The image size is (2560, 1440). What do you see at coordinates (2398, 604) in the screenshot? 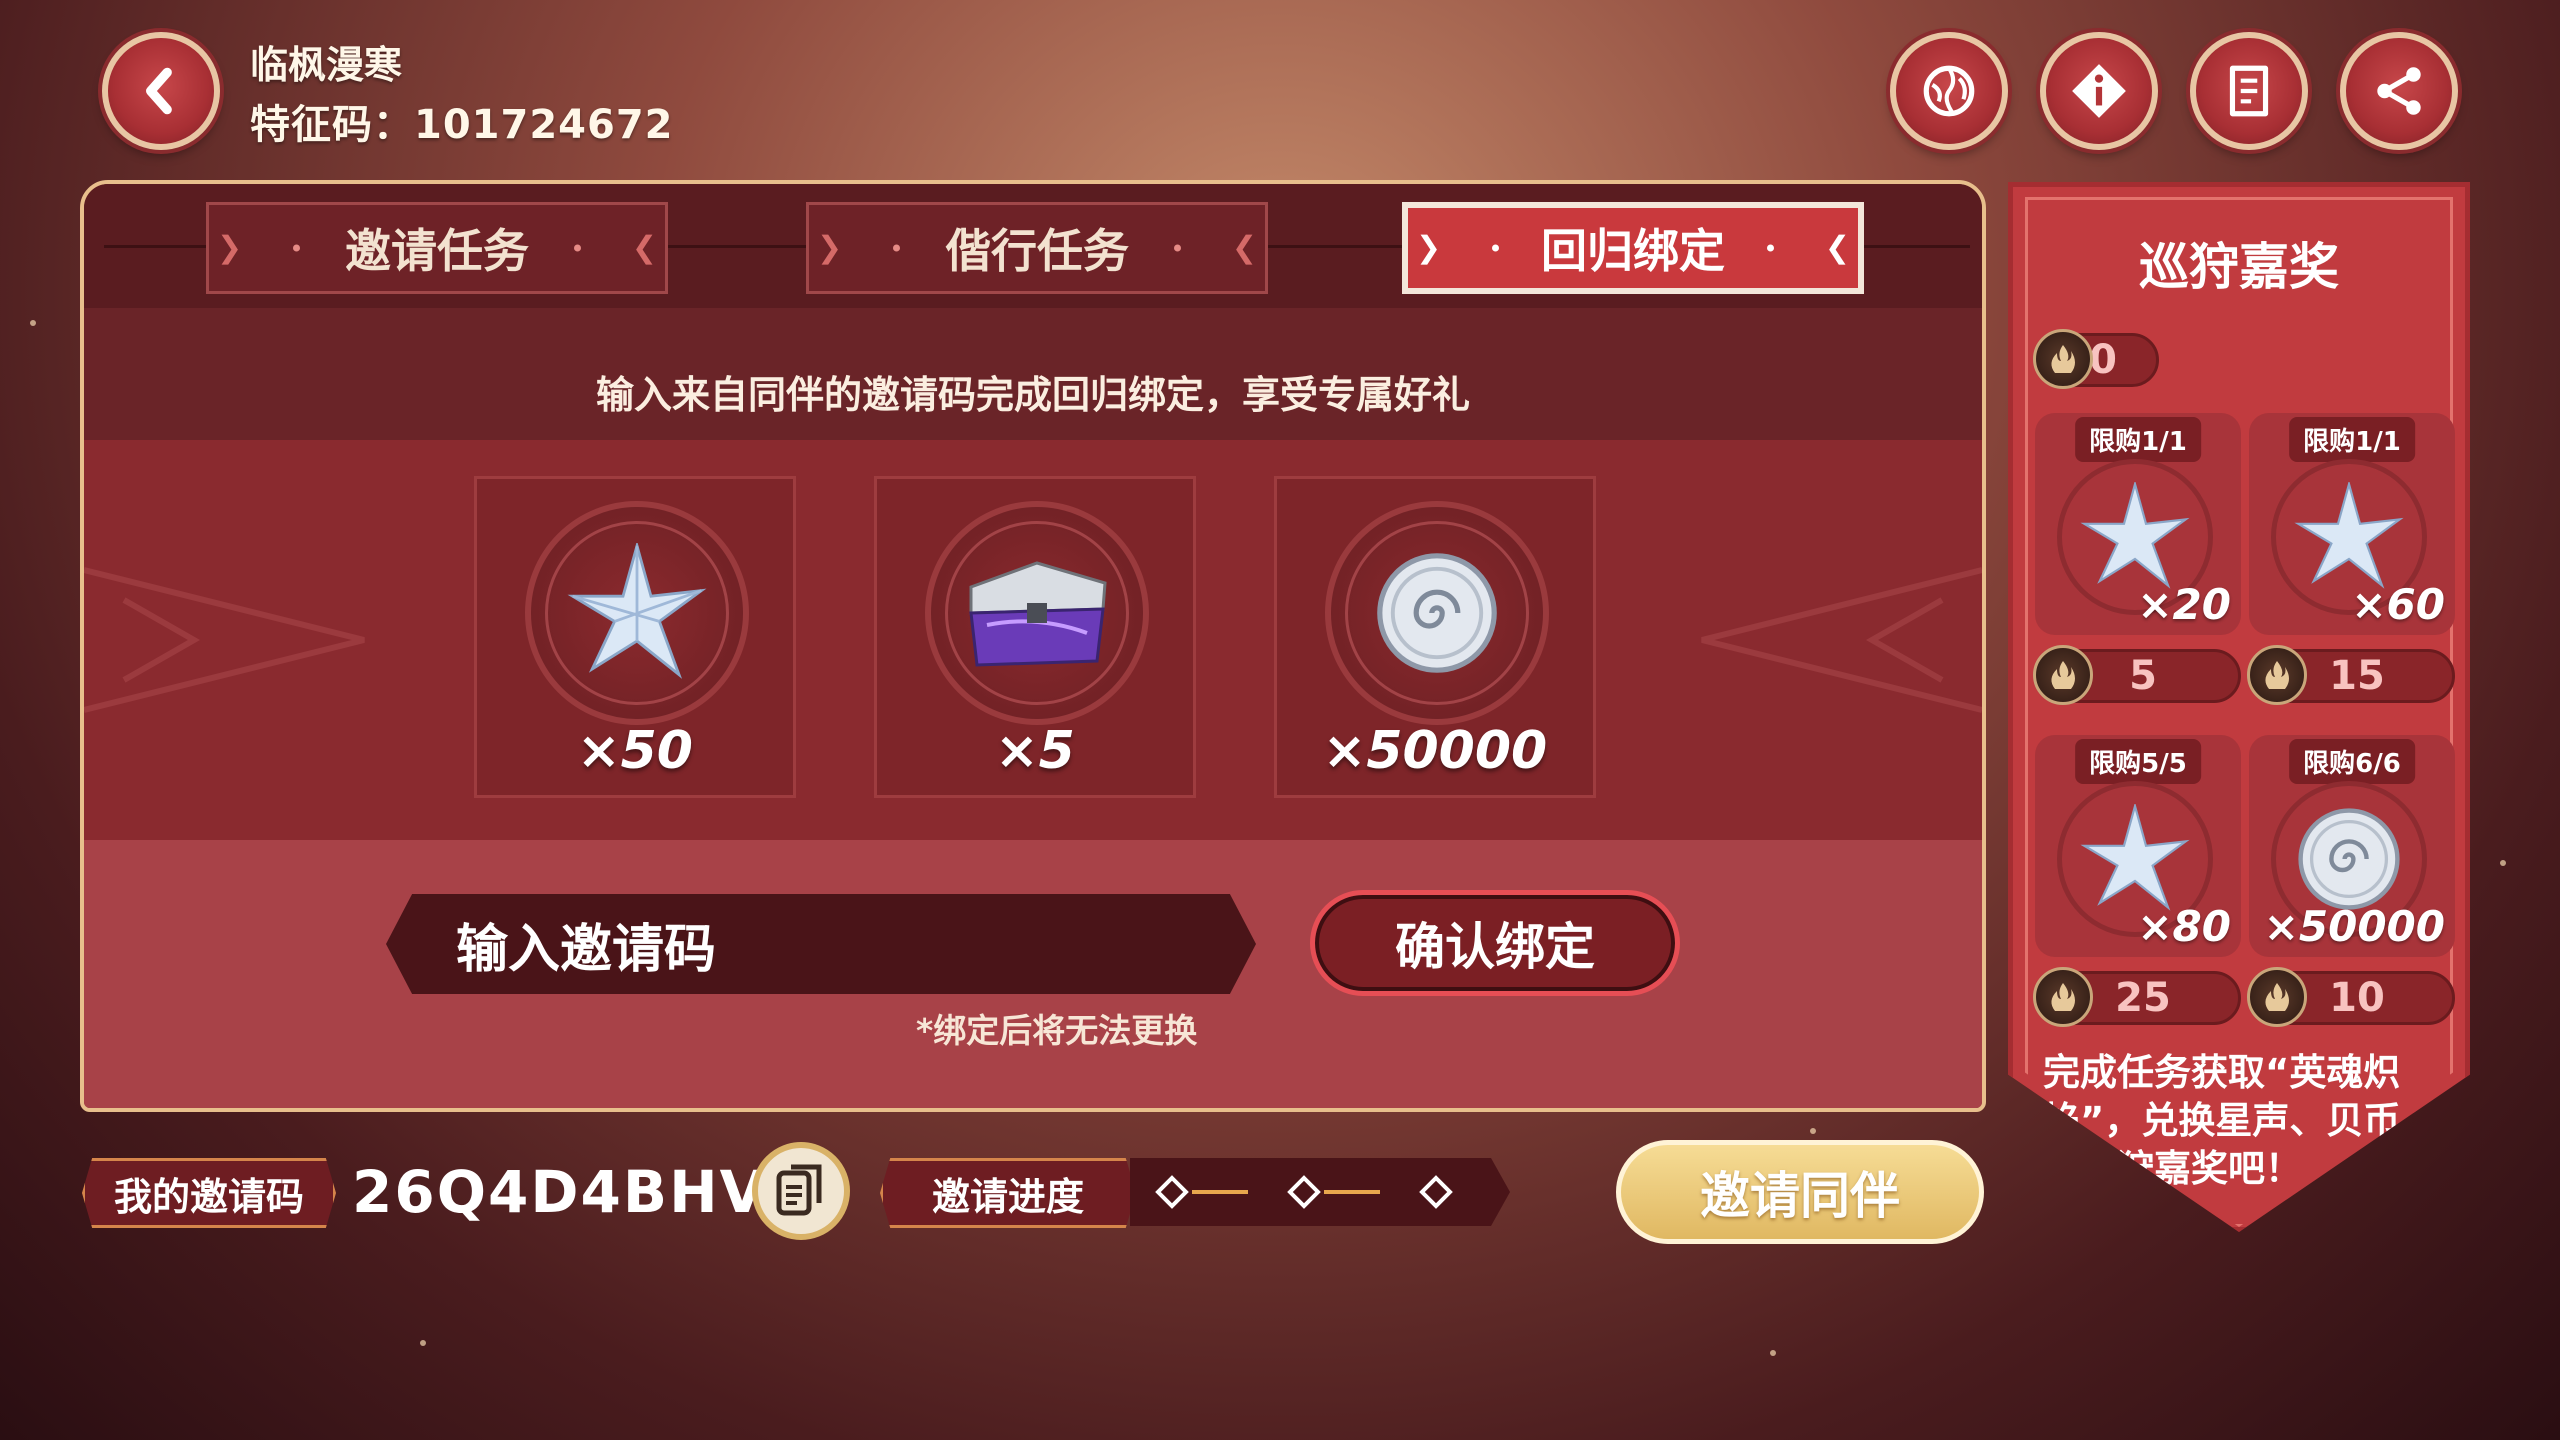
I see `item-quantity: ×60` at bounding box center [2398, 604].